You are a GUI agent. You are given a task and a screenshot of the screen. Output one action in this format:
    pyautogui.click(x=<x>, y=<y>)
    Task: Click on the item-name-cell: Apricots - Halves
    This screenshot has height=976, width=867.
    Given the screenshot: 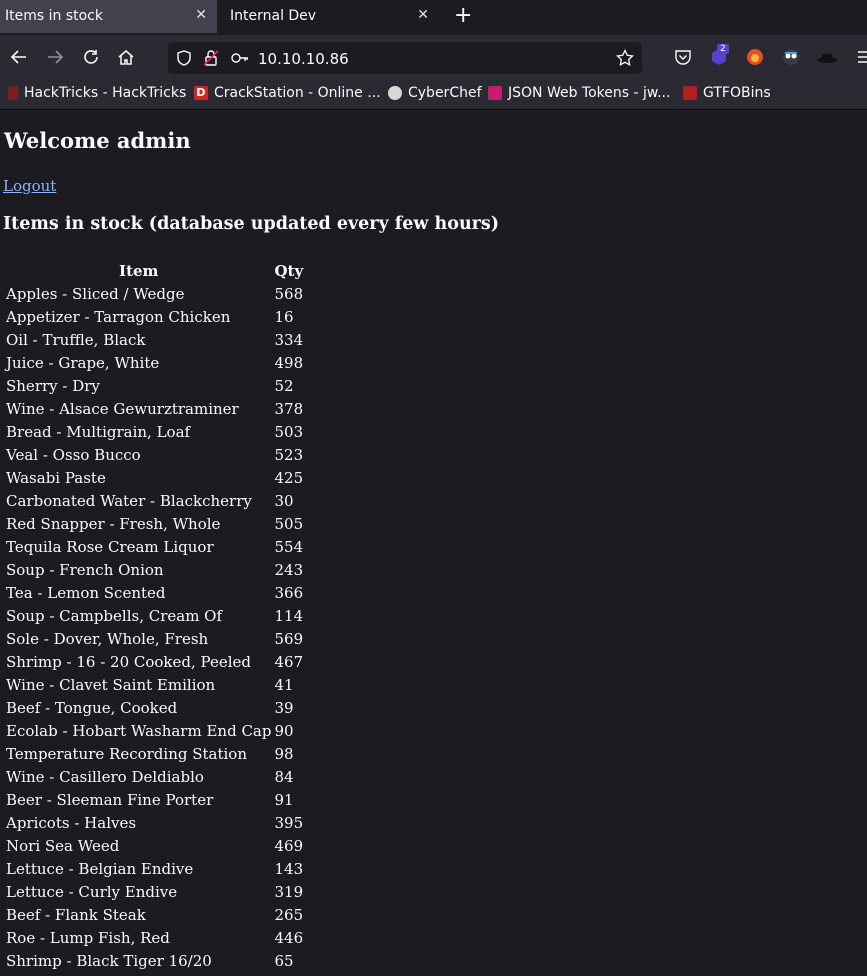 What is the action you would take?
    pyautogui.click(x=71, y=822)
    